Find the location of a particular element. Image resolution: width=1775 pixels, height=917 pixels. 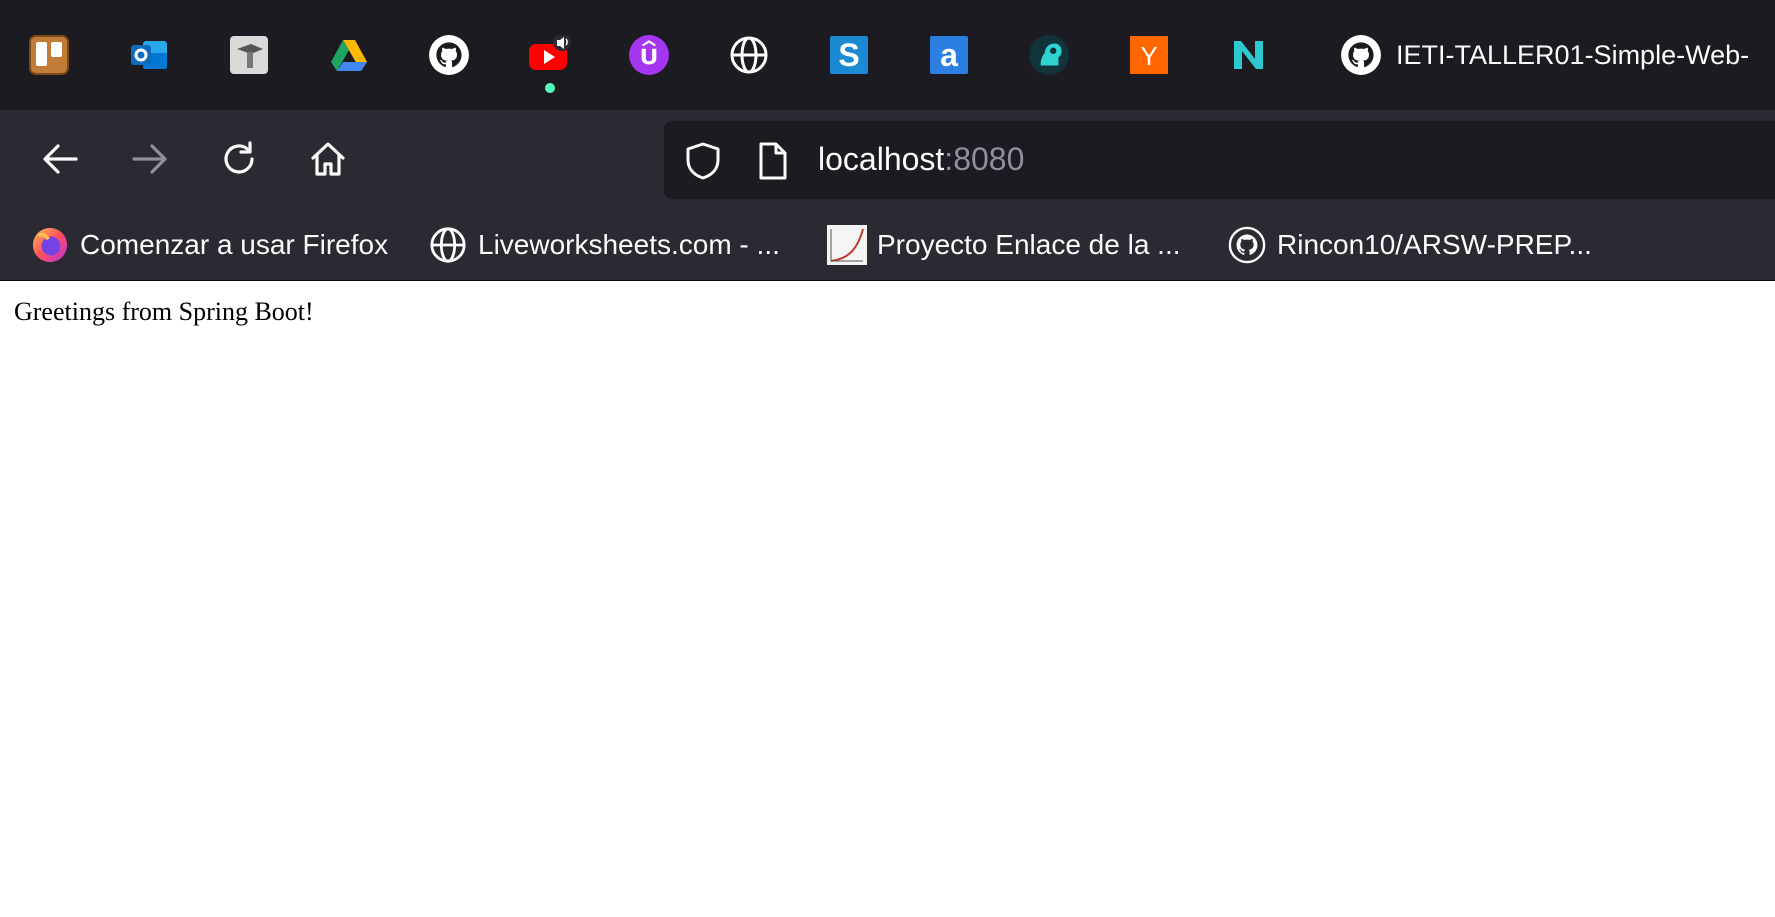

navigation-toolbar: localhost:8080 is located at coordinates (887, 160).